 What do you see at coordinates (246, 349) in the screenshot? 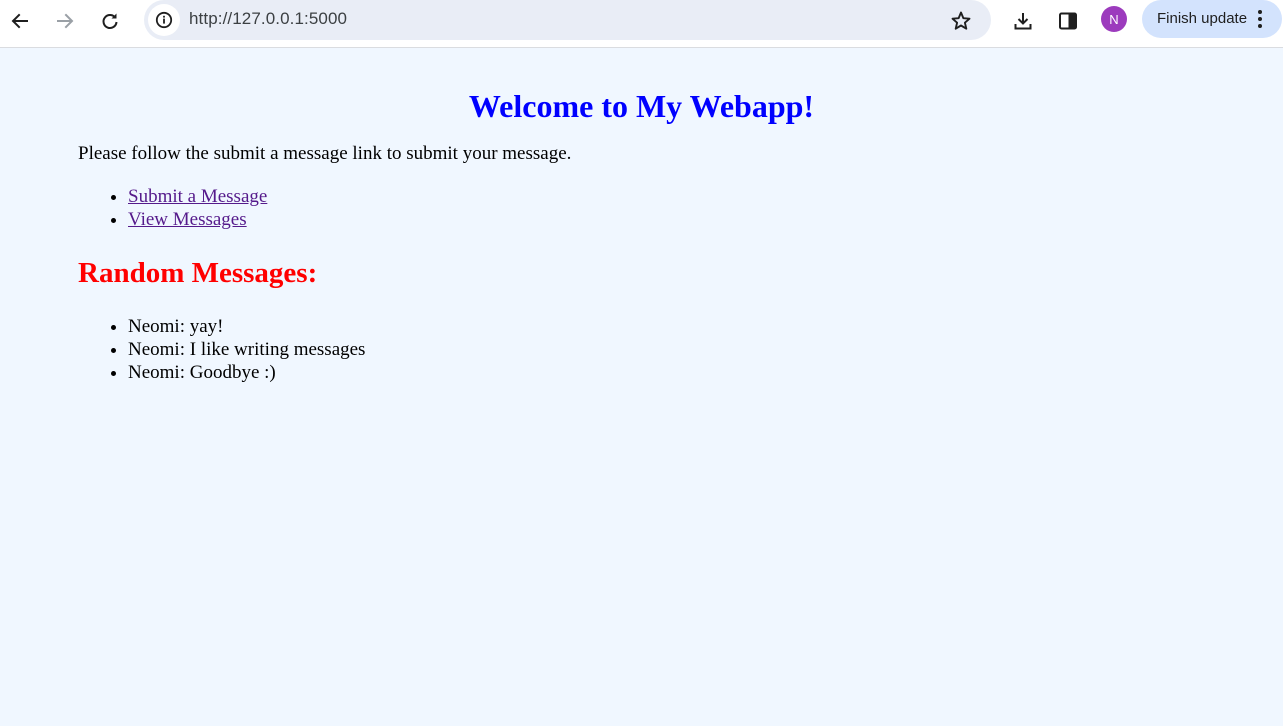
I see `message-item: Neomi: I like writing messages` at bounding box center [246, 349].